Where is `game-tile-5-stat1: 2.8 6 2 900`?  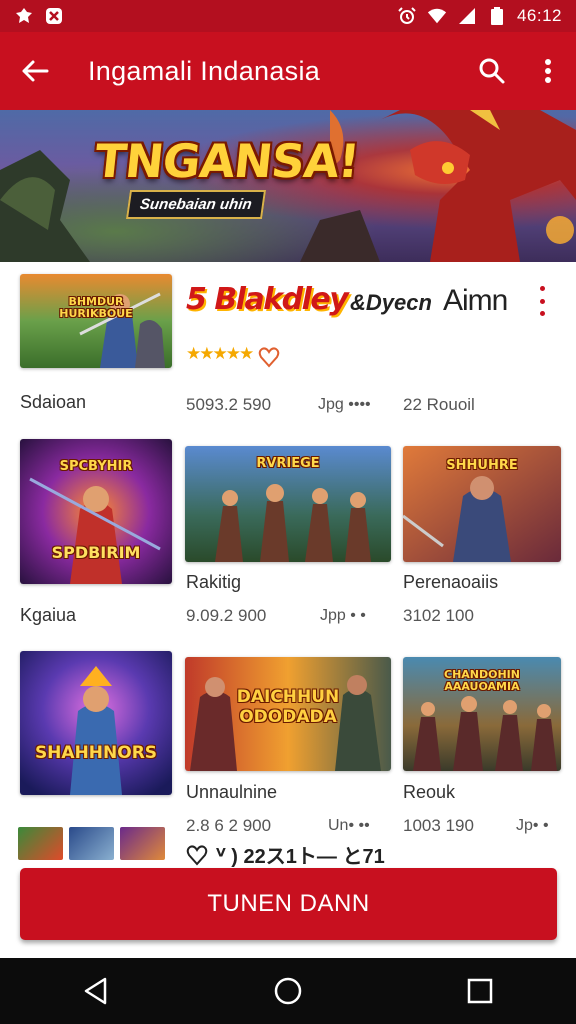
game-tile-5-stat1: 2.8 6 2 900 is located at coordinates (229, 825).